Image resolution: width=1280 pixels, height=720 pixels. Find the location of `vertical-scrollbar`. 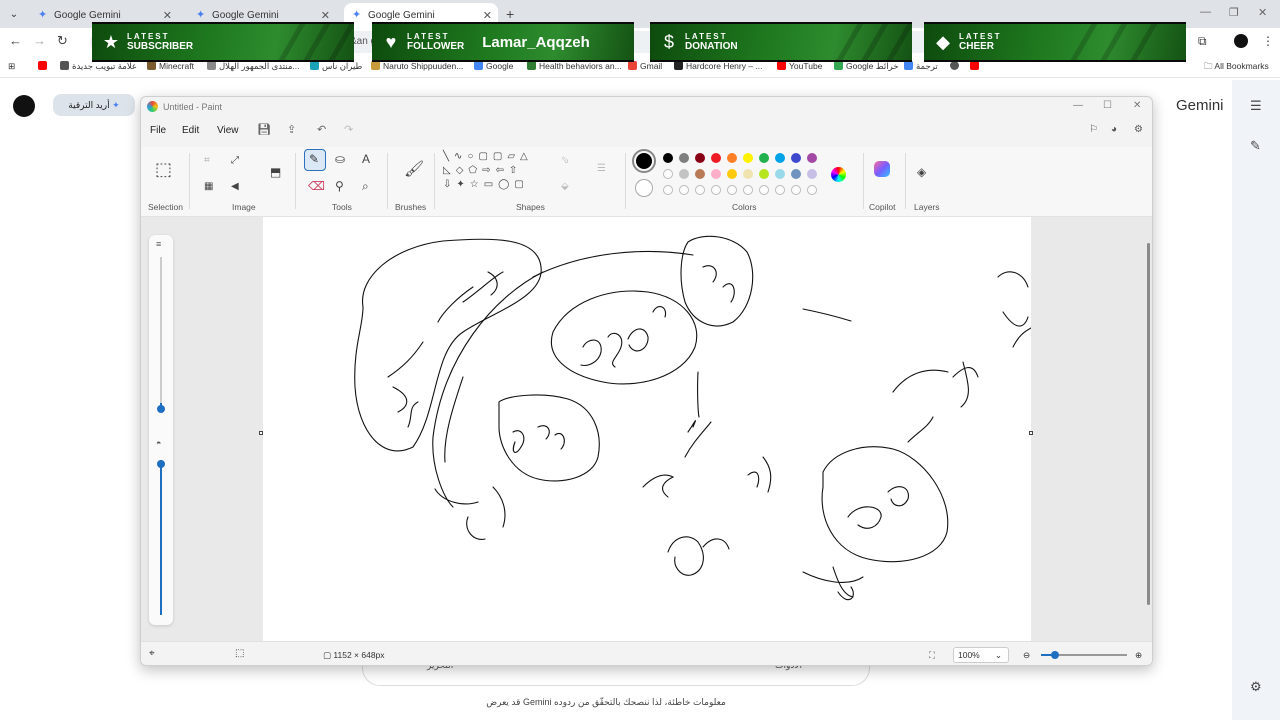

vertical-scrollbar is located at coordinates (1148, 429).